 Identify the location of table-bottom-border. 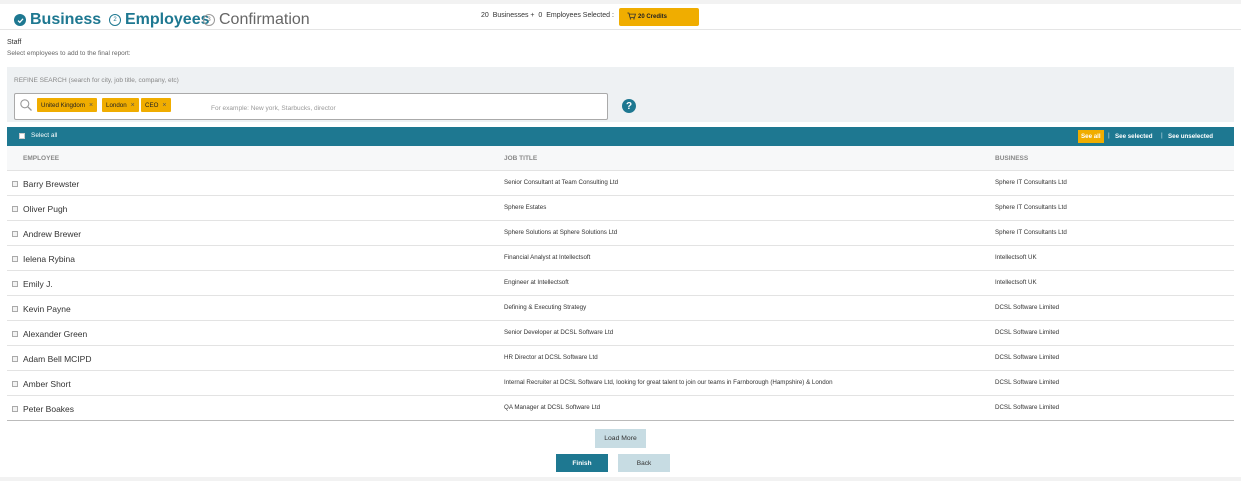
(620, 420).